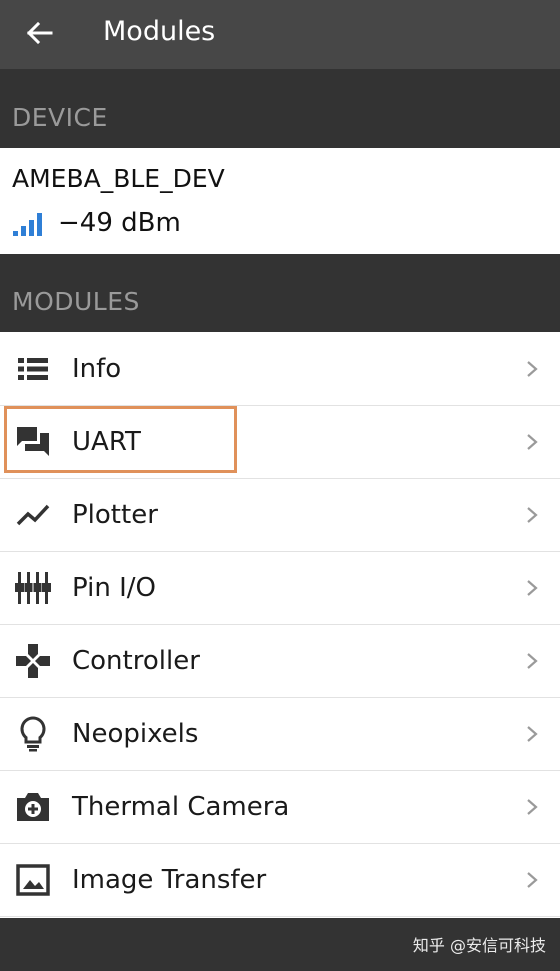 The image size is (560, 971). What do you see at coordinates (119, 223) in the screenshot?
I see `rssi-value: −49 dBm` at bounding box center [119, 223].